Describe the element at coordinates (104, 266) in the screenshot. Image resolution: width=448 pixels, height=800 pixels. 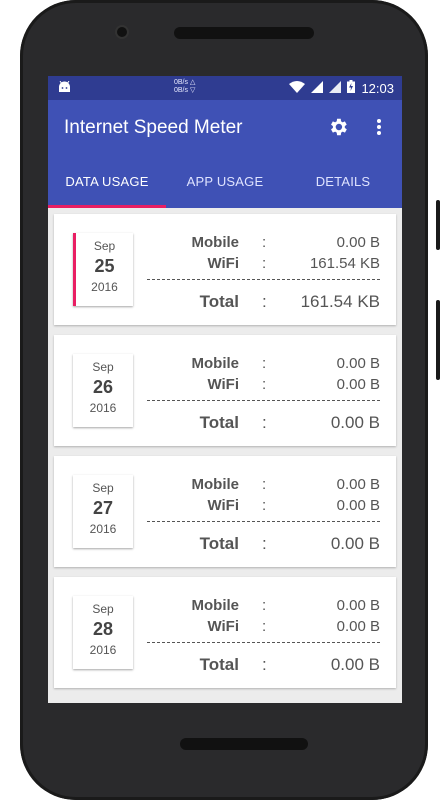
I see `date-day: 25` at that location.